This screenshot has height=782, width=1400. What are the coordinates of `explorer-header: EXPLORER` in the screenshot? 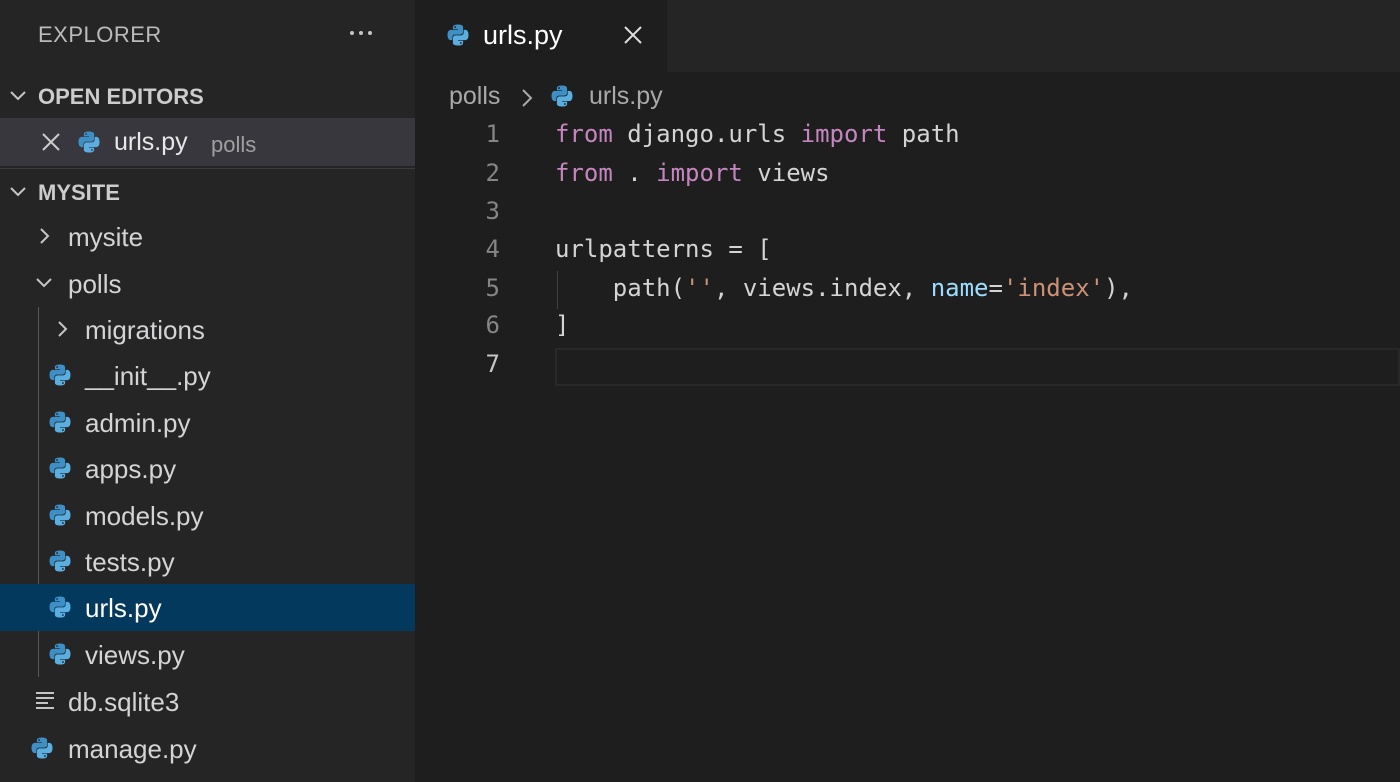 It's located at (207, 36).